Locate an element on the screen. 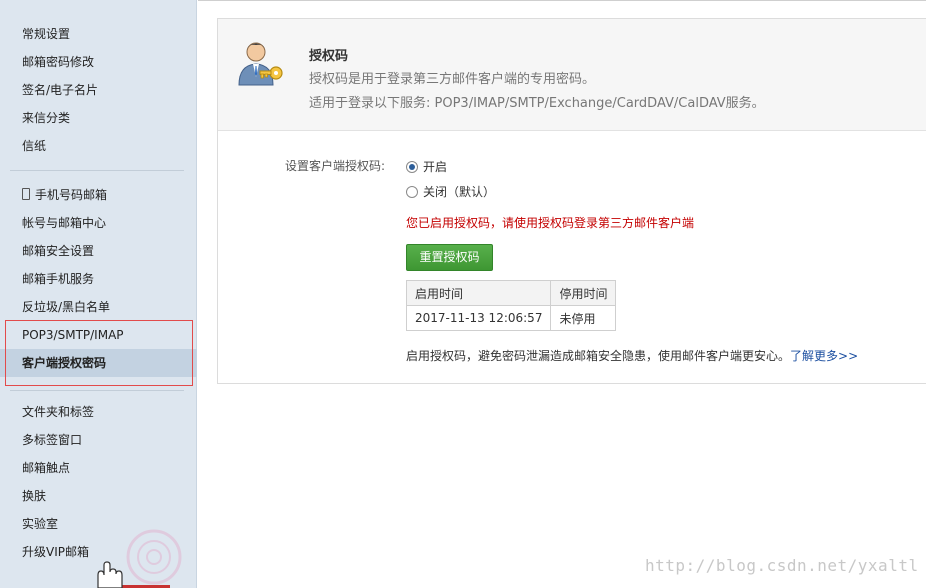 The width and height of the screenshot is (926, 588). table-header-row: 启用时间 停用时间 is located at coordinates (511, 293).